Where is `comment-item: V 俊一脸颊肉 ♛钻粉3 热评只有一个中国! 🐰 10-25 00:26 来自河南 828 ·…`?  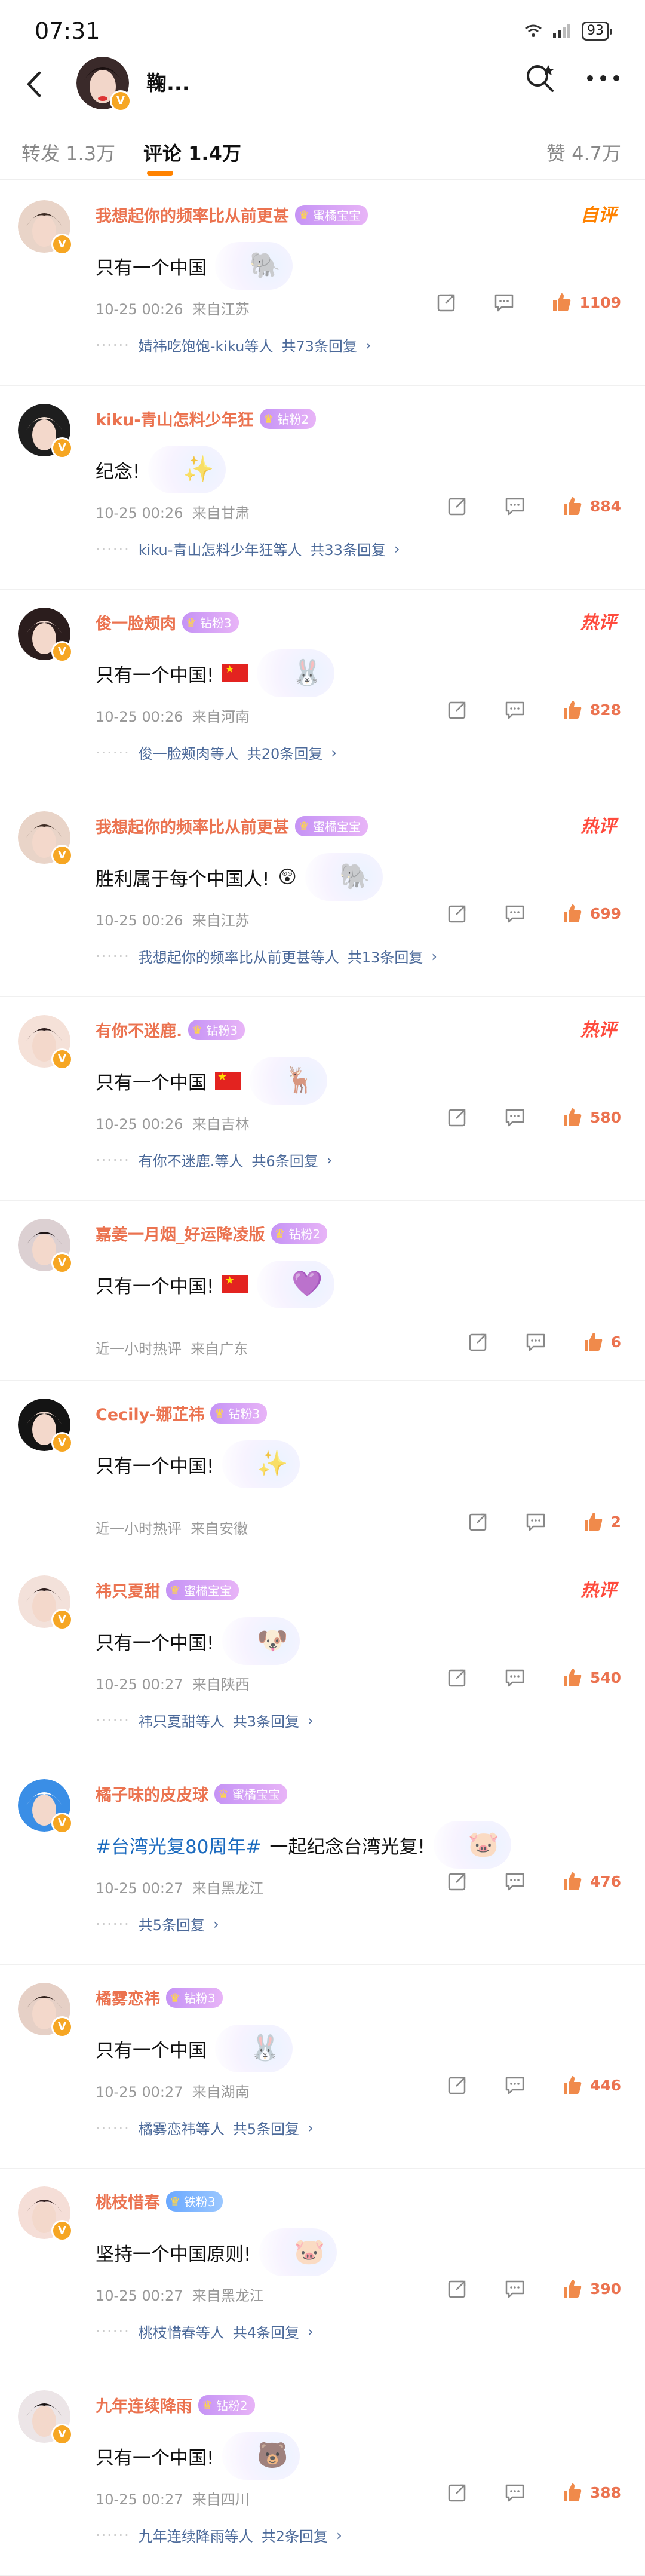 comment-item: V 俊一脸颊肉 ♛钻粉3 热评只有一个中国! 🐰 10-25 00:26 来自河南 828 ·… is located at coordinates (322, 691).